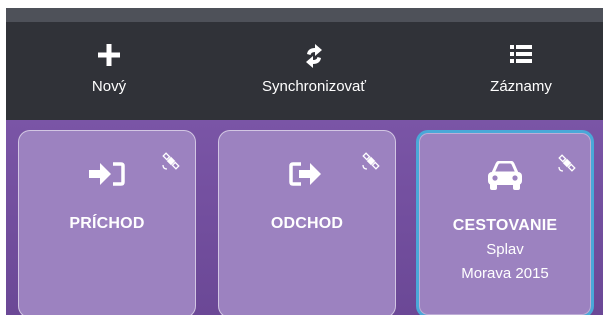 The image size is (603, 315). What do you see at coordinates (505, 273) in the screenshot?
I see `card-subtitle: Morava 2015` at bounding box center [505, 273].